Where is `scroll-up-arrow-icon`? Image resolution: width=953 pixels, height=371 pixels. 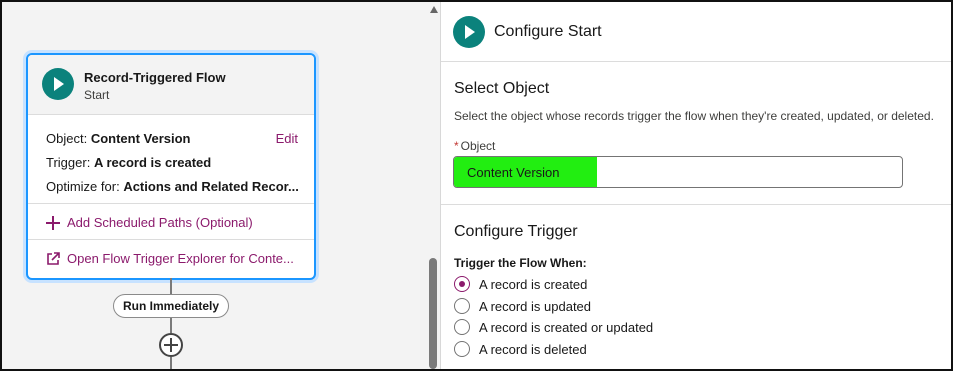 scroll-up-arrow-icon is located at coordinates (434, 9).